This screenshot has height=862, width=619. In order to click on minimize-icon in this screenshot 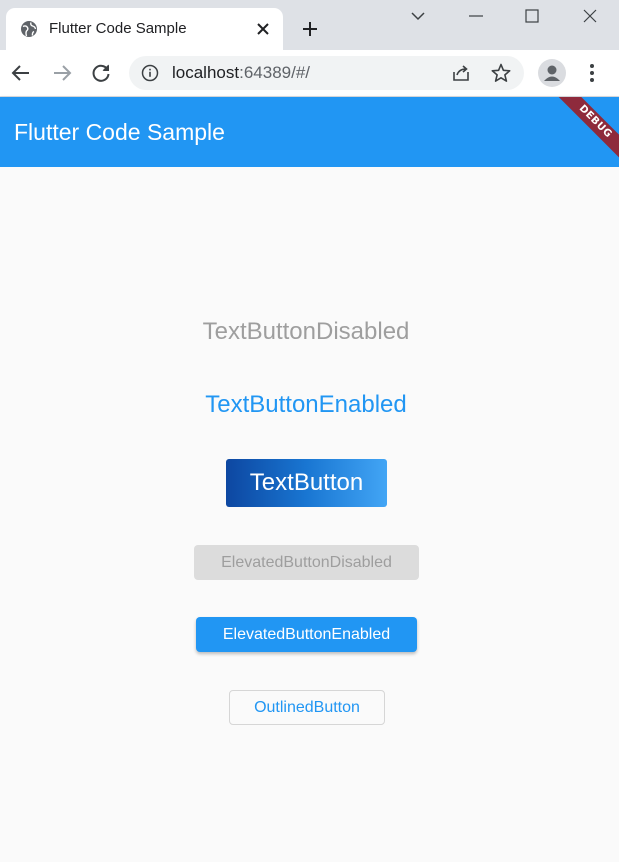, I will do `click(476, 16)`.